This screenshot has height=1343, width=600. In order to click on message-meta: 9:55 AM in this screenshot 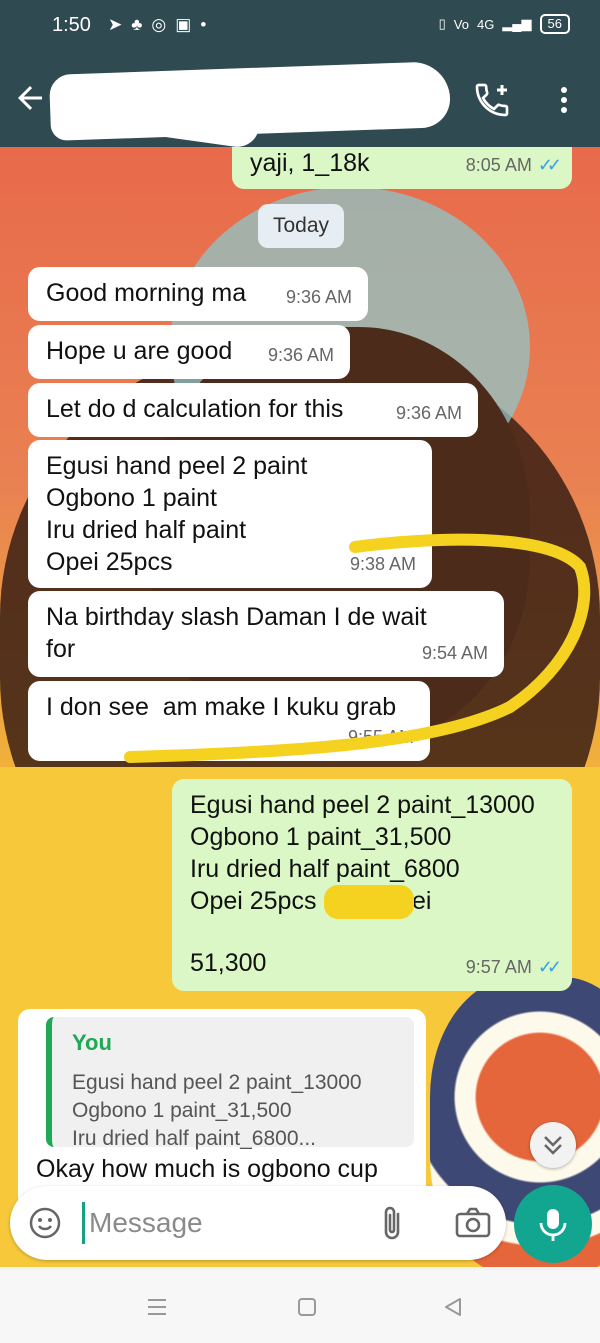, I will do `click(381, 737)`.